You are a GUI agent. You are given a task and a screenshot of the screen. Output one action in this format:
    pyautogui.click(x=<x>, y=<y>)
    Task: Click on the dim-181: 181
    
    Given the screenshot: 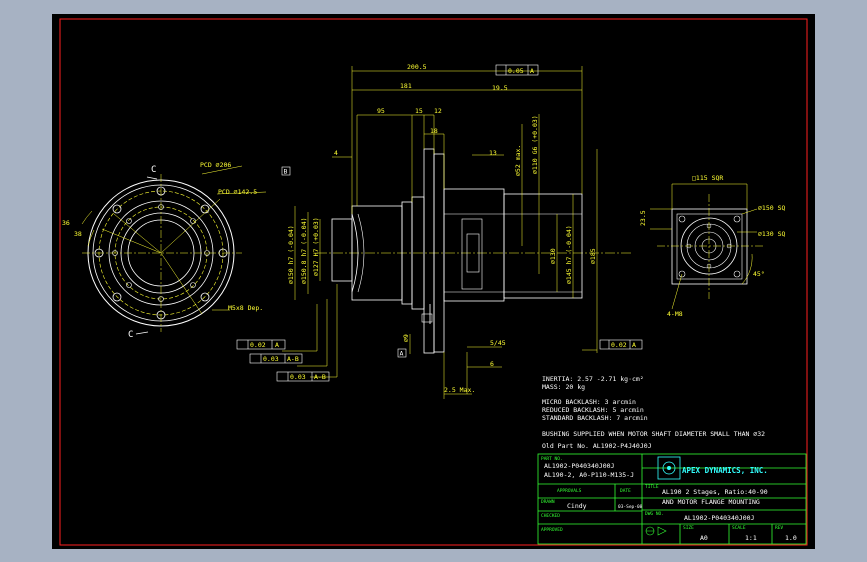 What is the action you would take?
    pyautogui.click(x=406, y=86)
    